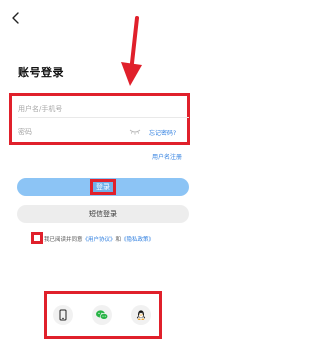 The image size is (320, 353). I want to click on phone-login-button, so click(63, 315).